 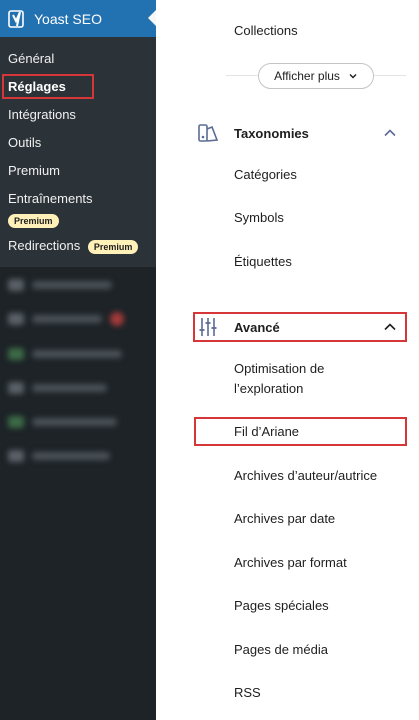 I want to click on nav-link-media-pages: Pages de média, so click(x=281, y=650).